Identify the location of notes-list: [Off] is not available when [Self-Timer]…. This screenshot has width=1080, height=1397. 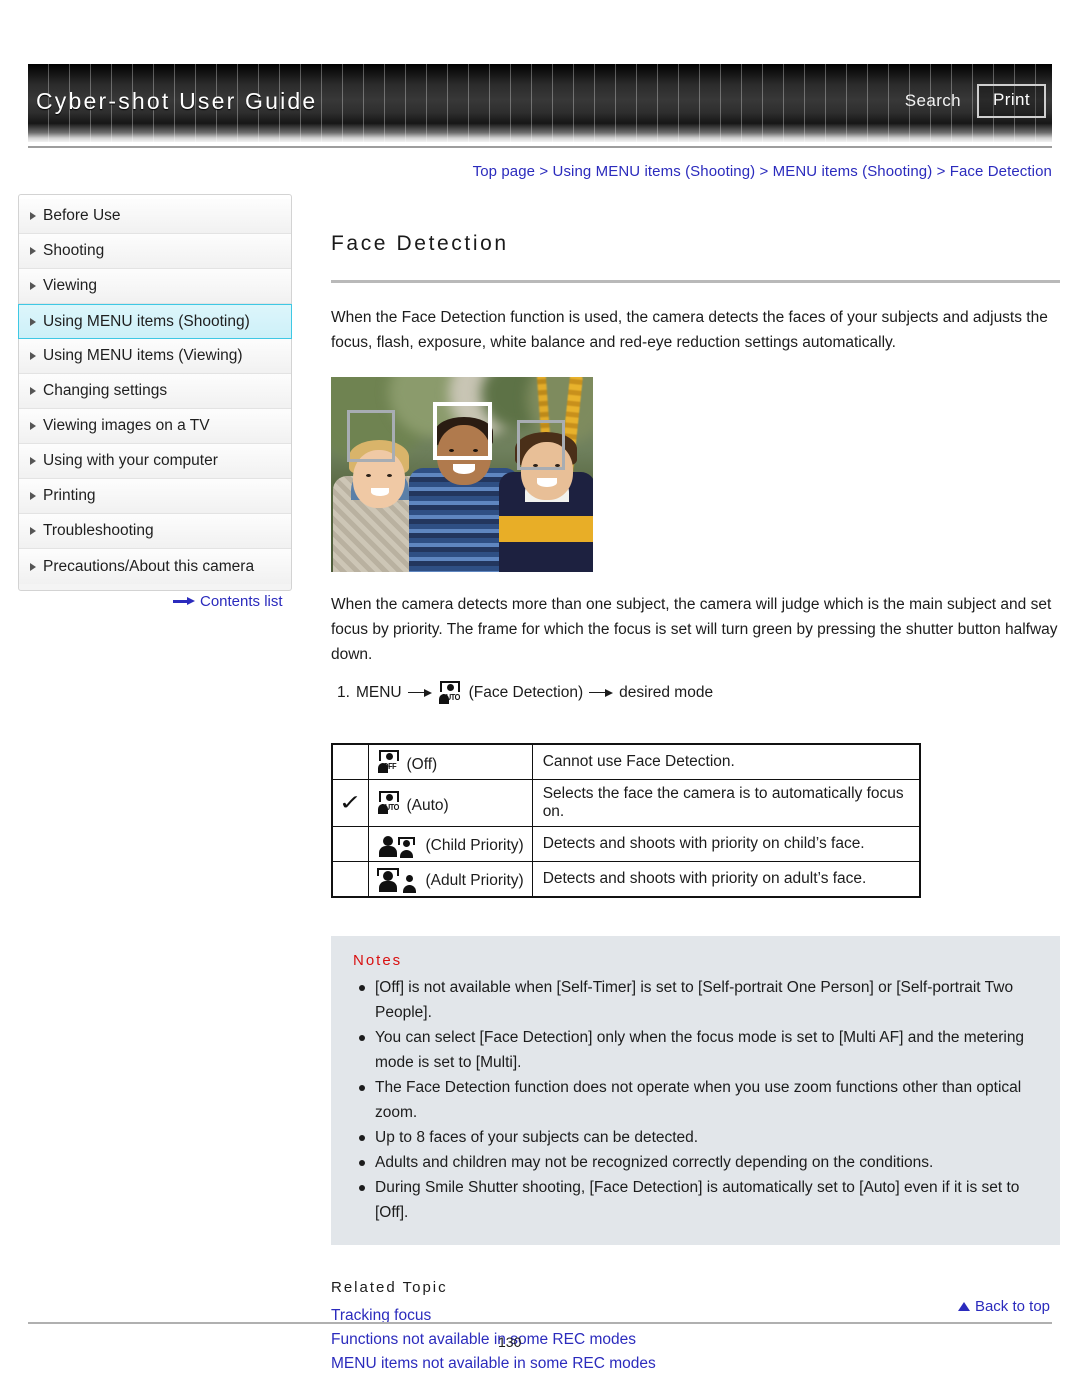
(696, 1100).